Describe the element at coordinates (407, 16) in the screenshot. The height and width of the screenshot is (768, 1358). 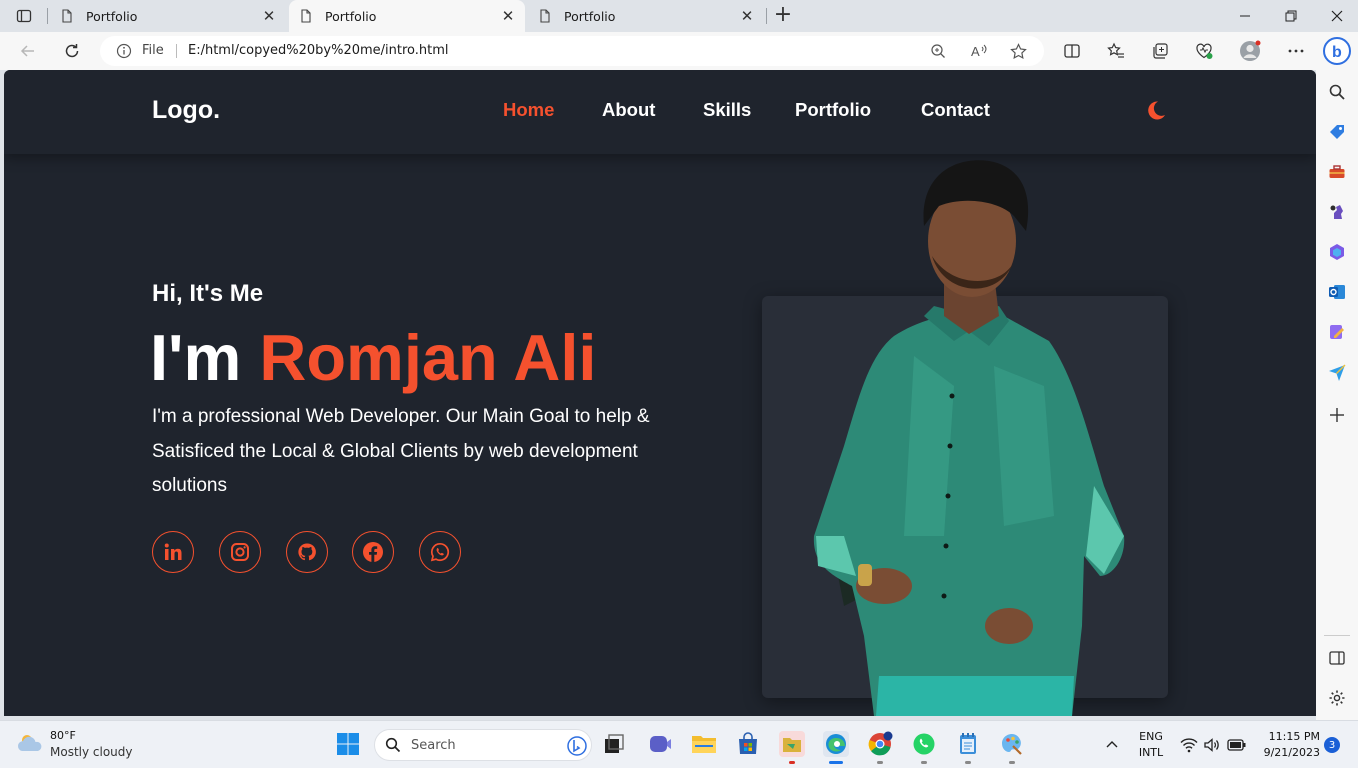
I see `tab-portfolio-2: Portfolio ✕` at that location.